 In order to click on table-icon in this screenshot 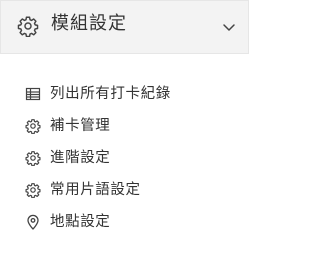, I will do `click(33, 94)`.